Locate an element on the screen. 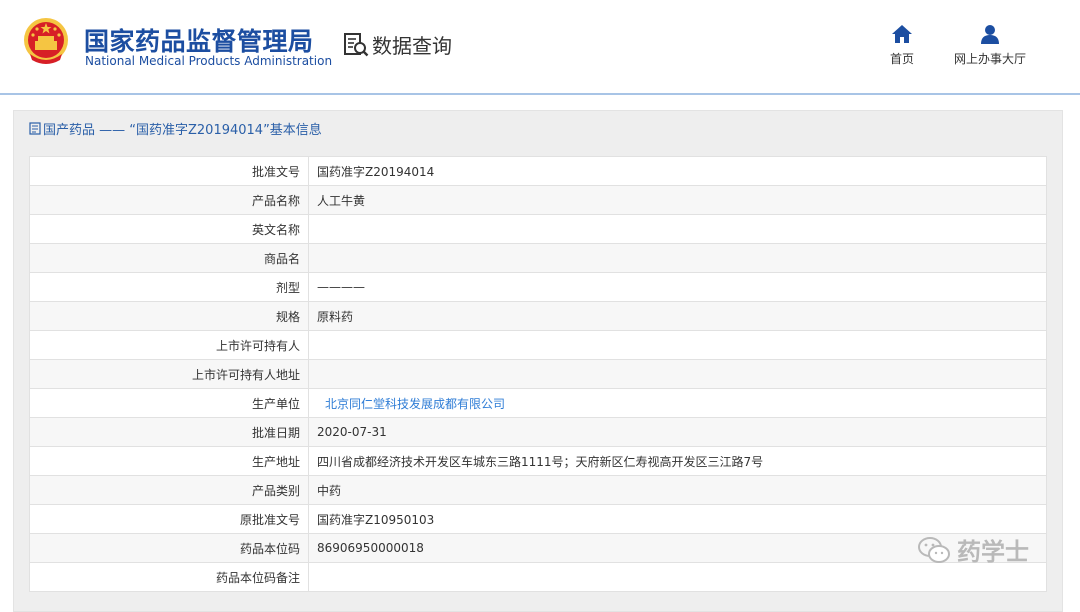 Image resolution: width=1080 pixels, height=612 pixels. nav-home: 首页 is located at coordinates (902, 45).